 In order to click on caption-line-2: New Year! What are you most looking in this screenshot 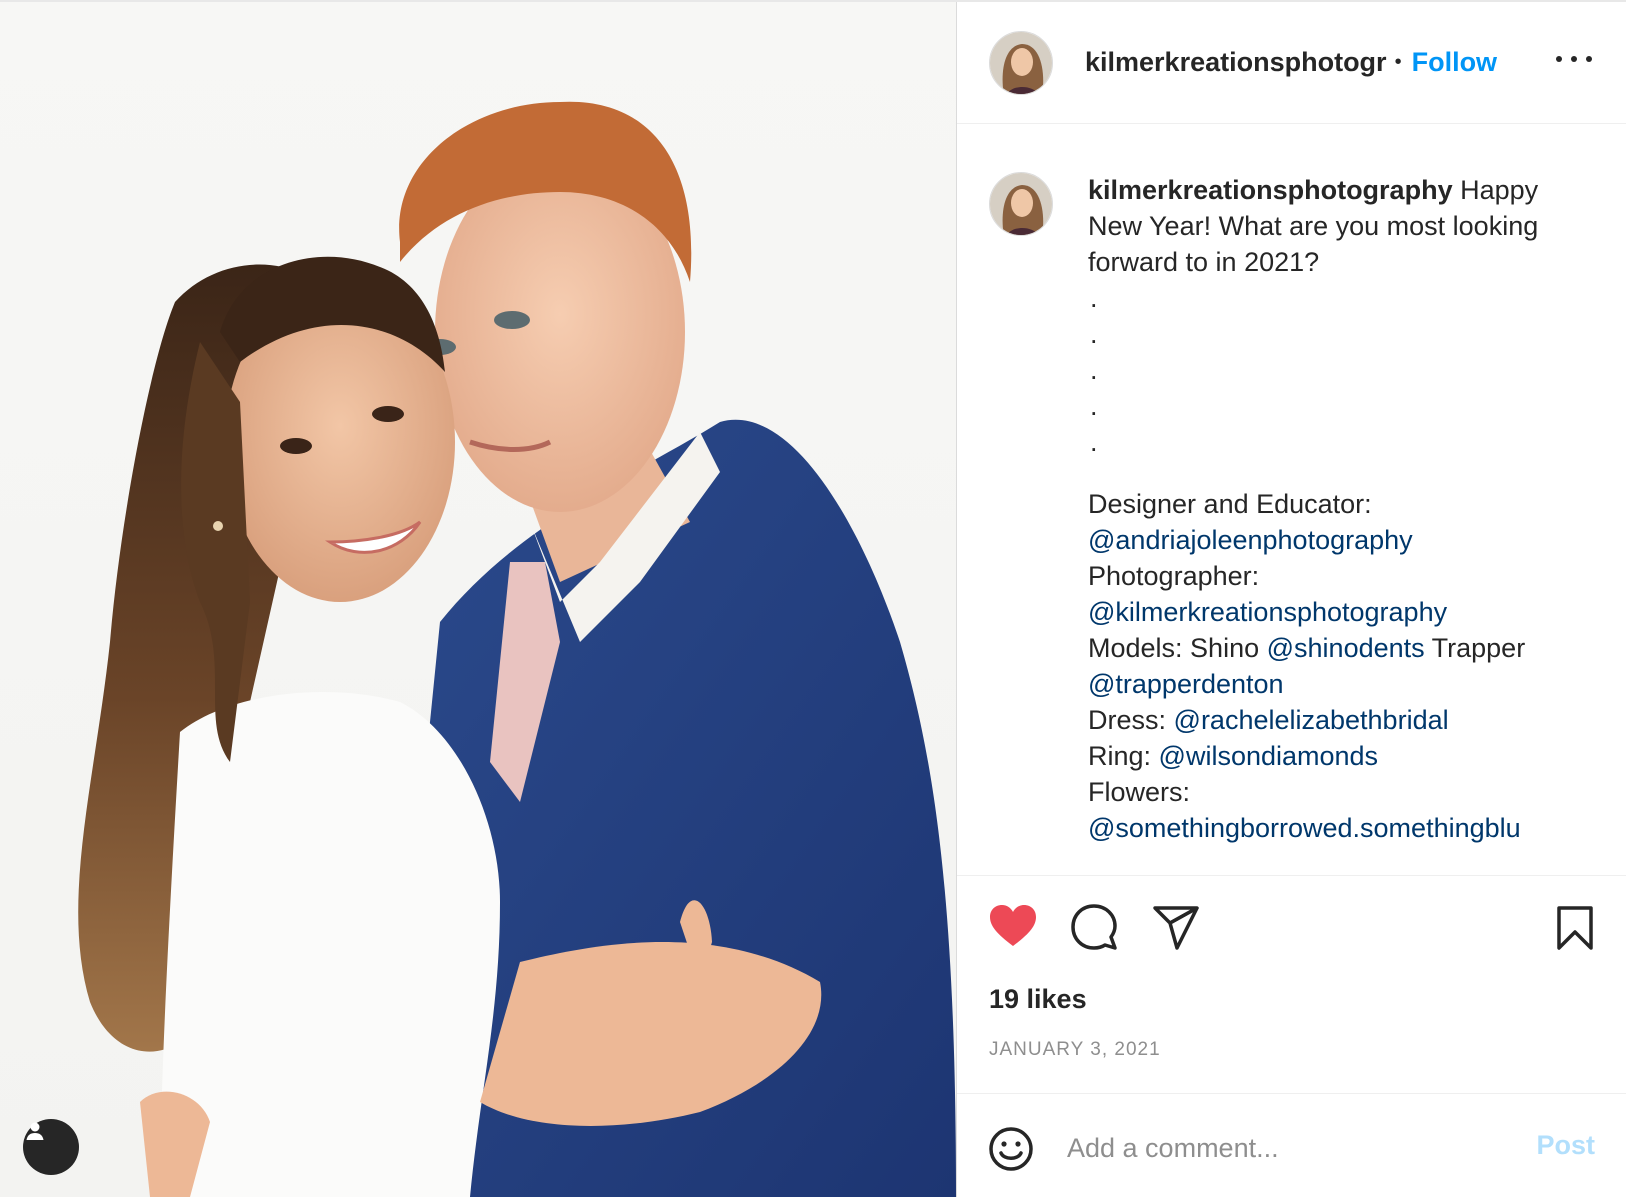, I will do `click(1313, 226)`.